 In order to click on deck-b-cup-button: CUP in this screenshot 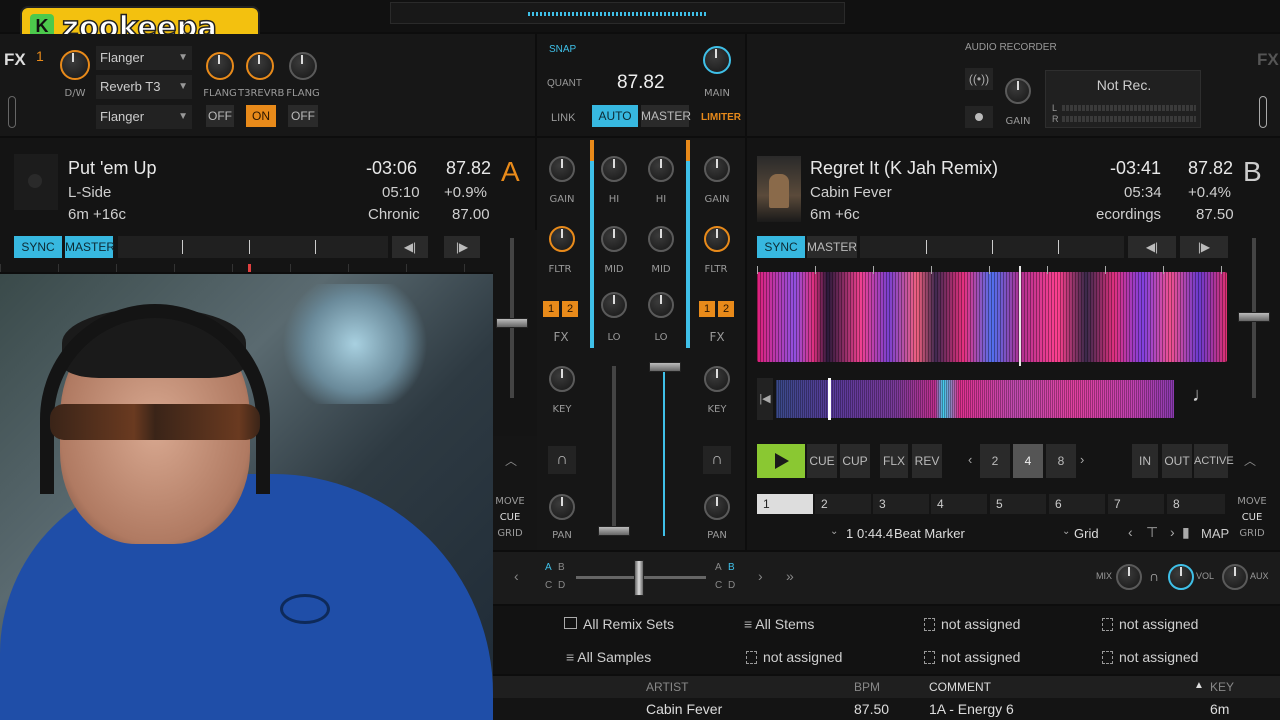, I will do `click(855, 461)`.